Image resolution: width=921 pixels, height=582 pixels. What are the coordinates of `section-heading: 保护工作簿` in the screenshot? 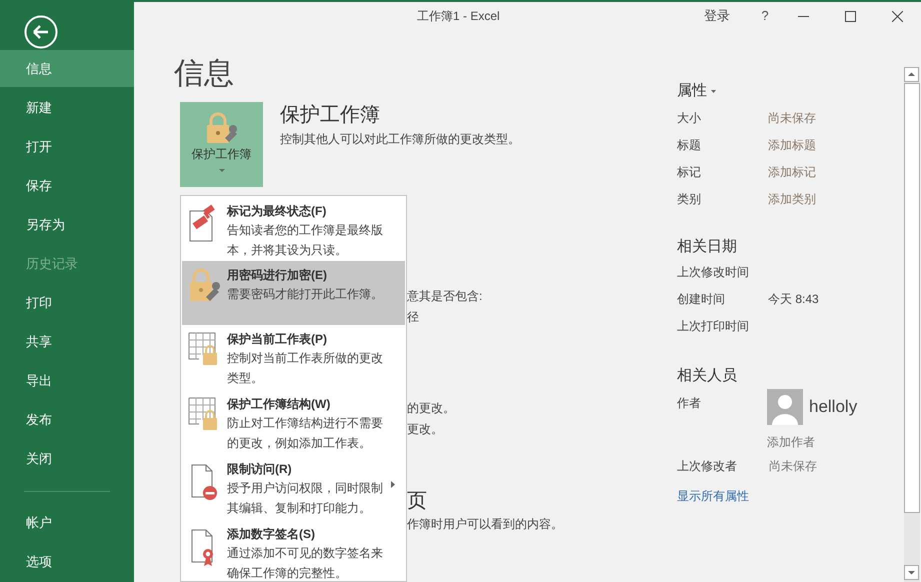 It's located at (330, 115).